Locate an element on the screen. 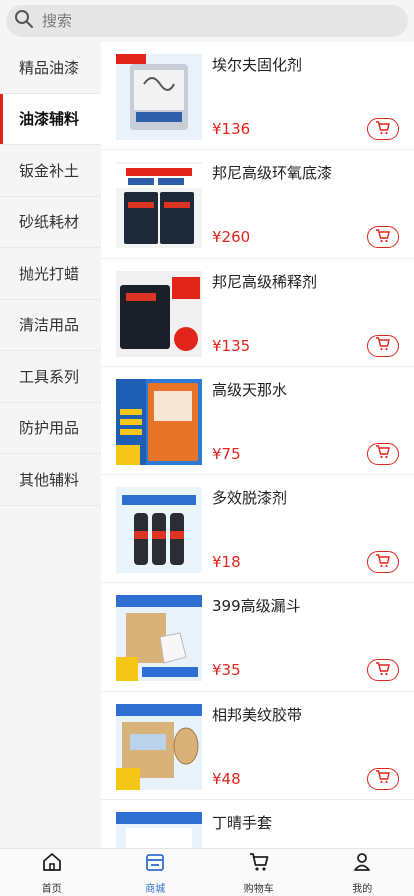 The image size is (414, 896). product-price: ¥48 is located at coordinates (226, 778).